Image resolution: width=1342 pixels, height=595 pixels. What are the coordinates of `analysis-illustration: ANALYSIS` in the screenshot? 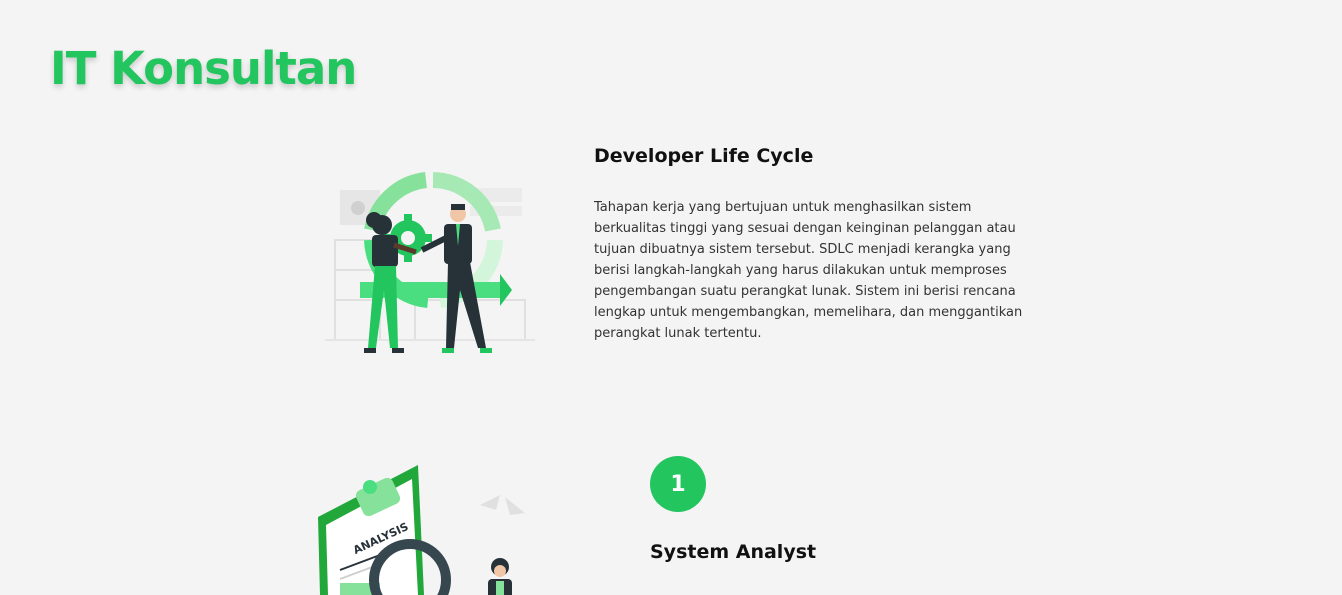 It's located at (420, 525).